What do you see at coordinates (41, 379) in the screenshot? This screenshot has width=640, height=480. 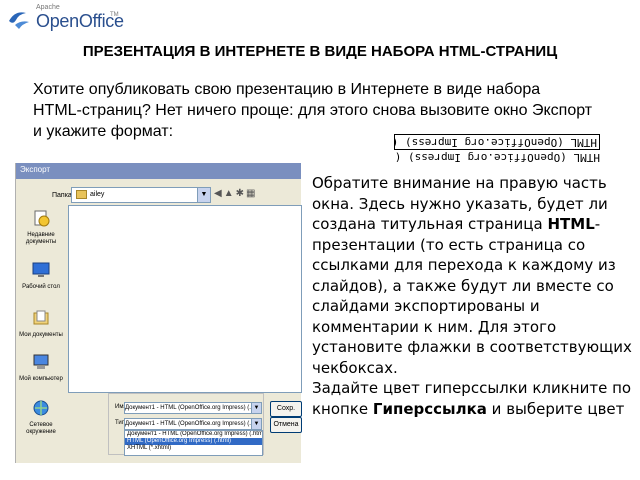 I see `place-label: Мой компьютер` at bounding box center [41, 379].